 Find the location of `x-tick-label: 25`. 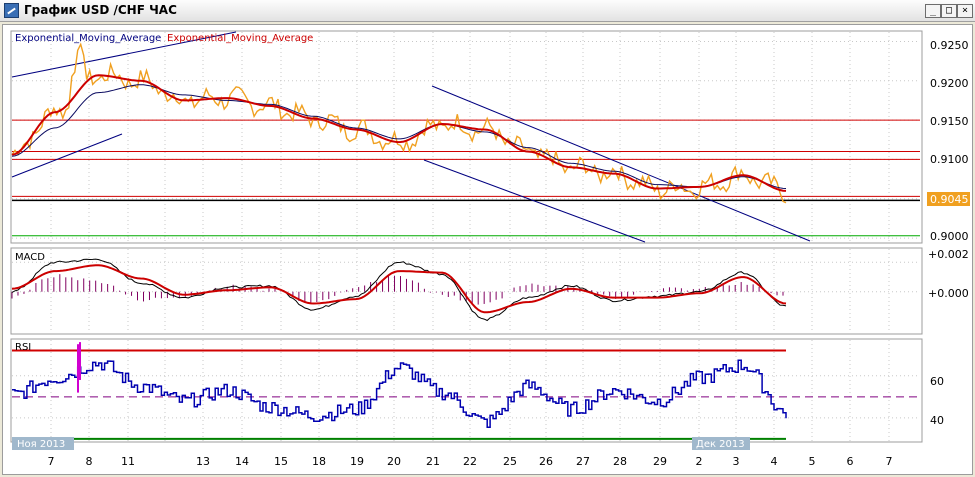

x-tick-label: 25 is located at coordinates (510, 461).